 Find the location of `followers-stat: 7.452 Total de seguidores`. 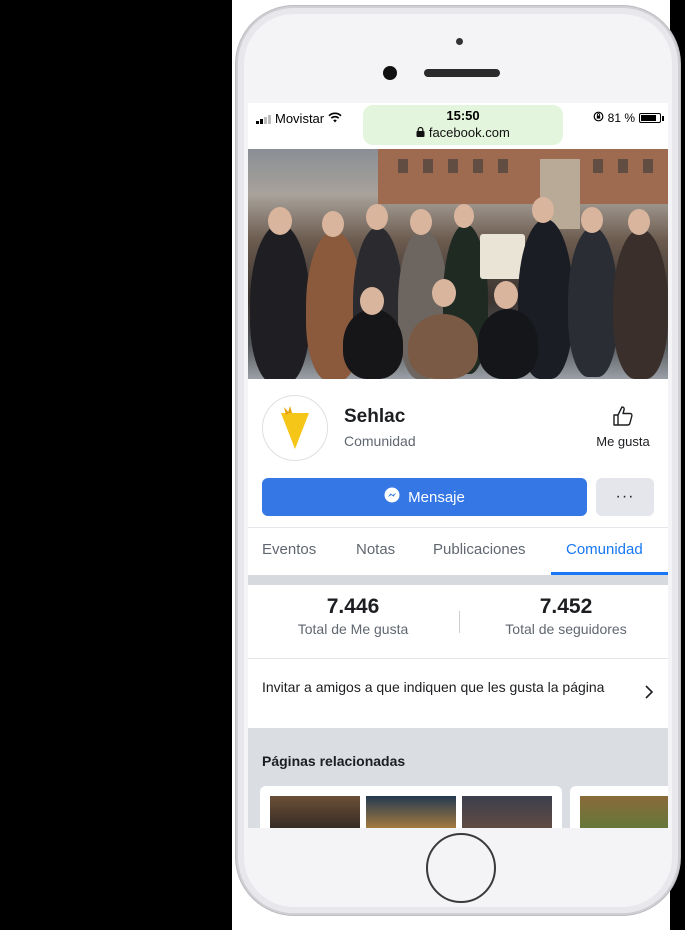

followers-stat: 7.452 Total de seguidores is located at coordinates (566, 616).